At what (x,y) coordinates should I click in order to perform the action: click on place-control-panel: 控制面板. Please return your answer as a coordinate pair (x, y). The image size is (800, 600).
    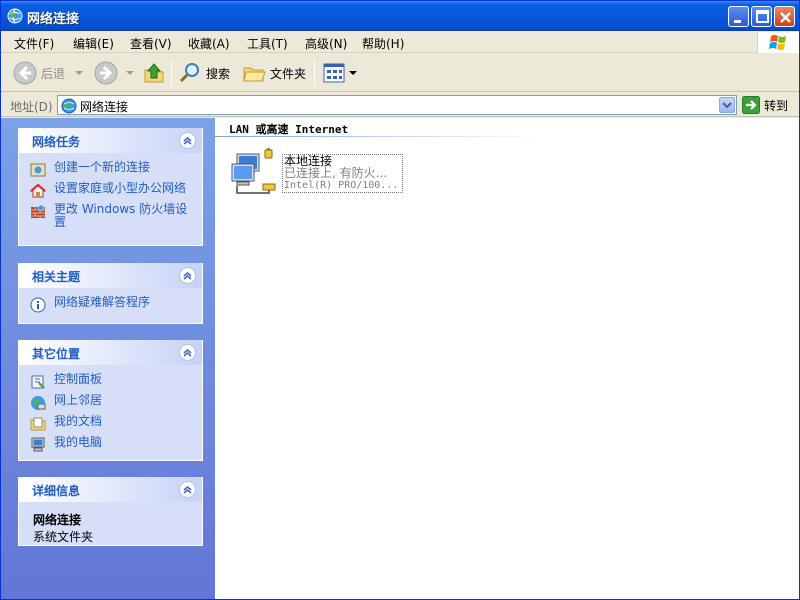
    Looking at the image, I should click on (112, 381).